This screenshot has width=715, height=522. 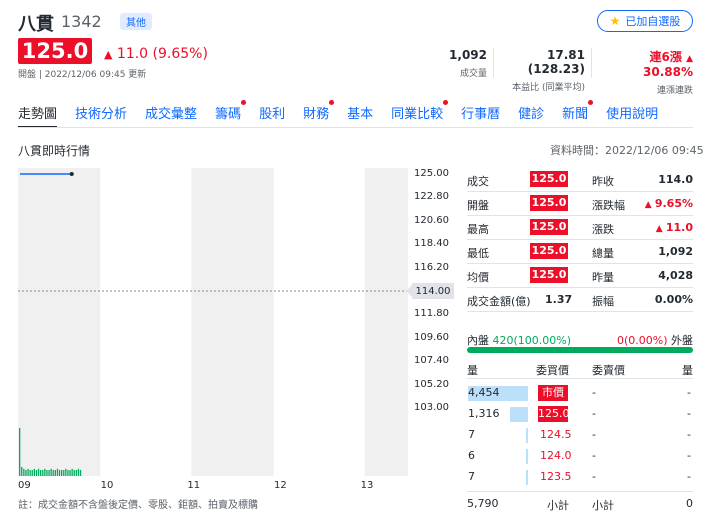 What do you see at coordinates (645, 21) in the screenshot?
I see `follow-button: ★ 已加自選股` at bounding box center [645, 21].